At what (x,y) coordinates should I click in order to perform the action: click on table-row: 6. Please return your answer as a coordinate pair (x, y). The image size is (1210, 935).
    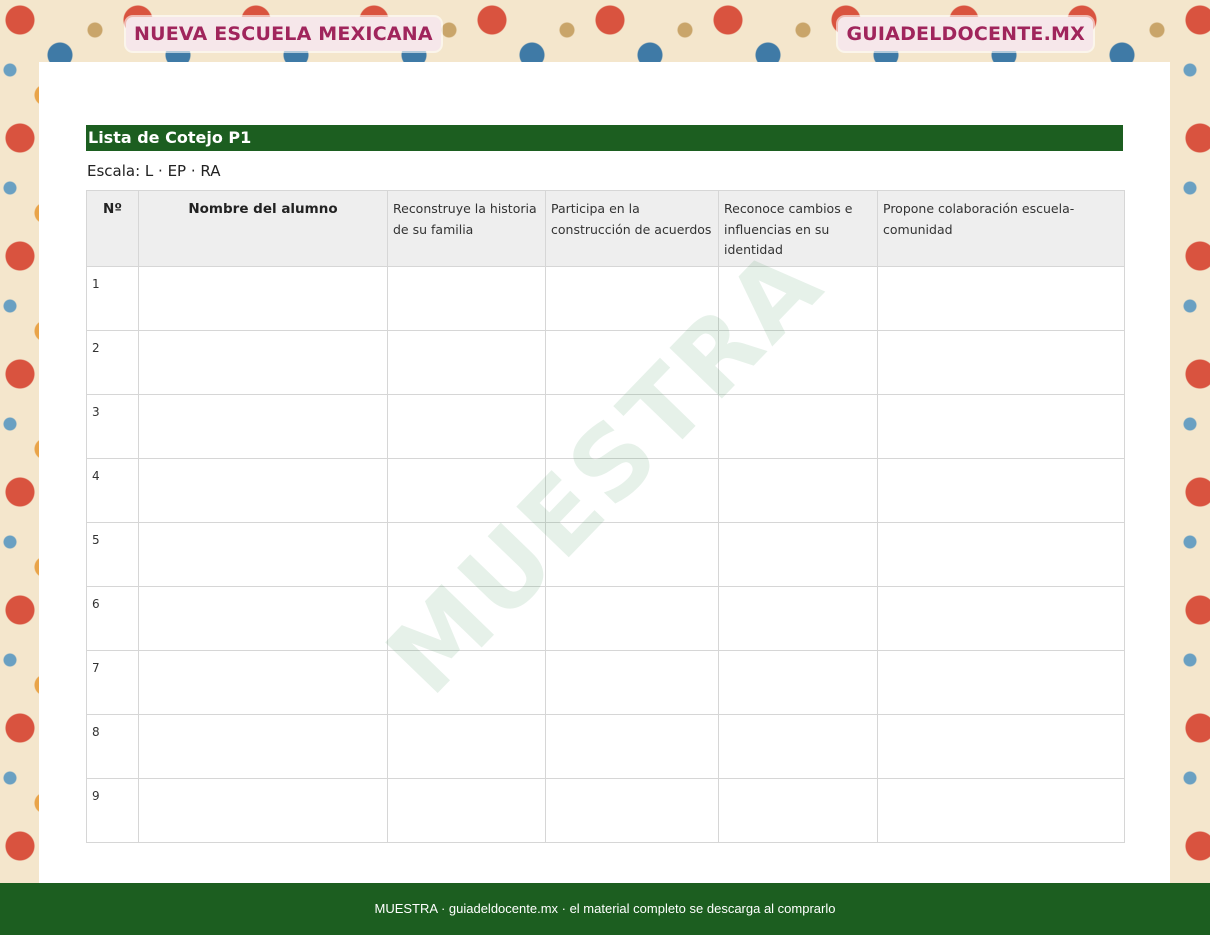
    Looking at the image, I should click on (605, 618).